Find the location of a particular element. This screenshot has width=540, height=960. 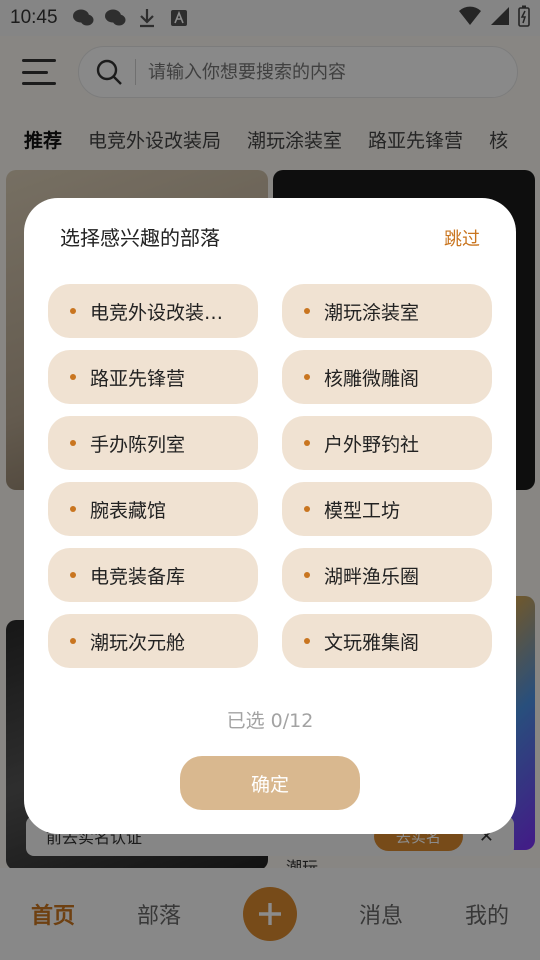

tribe-chip: 潮玩次元舱 is located at coordinates (153, 641).